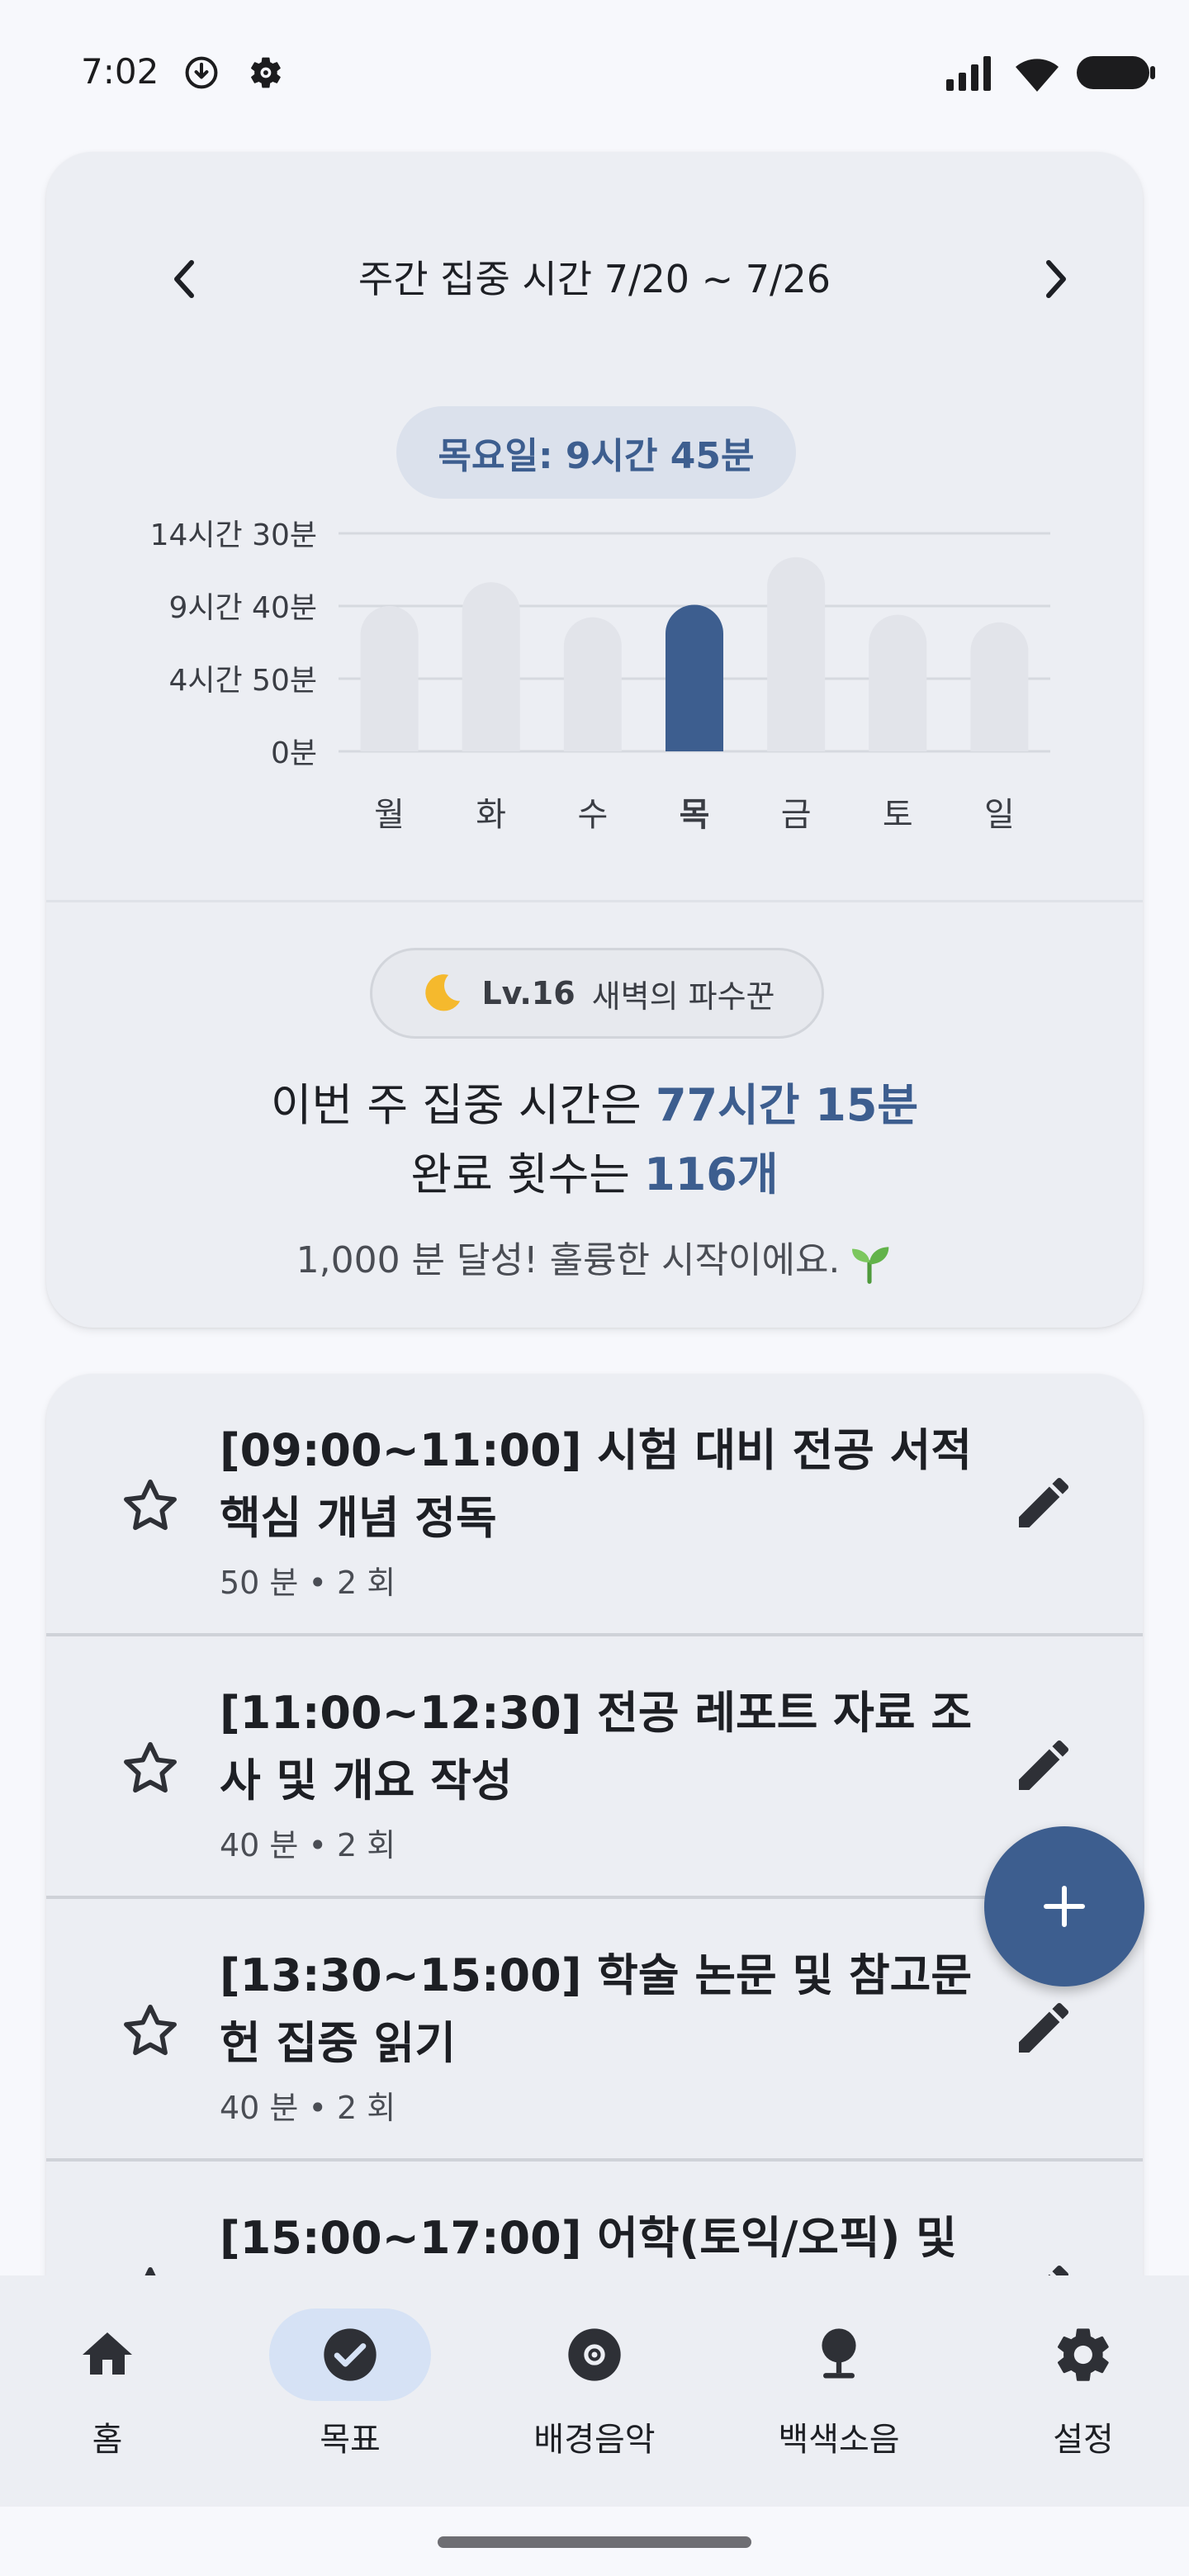 This screenshot has height=2576, width=1189. What do you see at coordinates (695, 815) in the screenshot?
I see `x-tick-label: 목` at bounding box center [695, 815].